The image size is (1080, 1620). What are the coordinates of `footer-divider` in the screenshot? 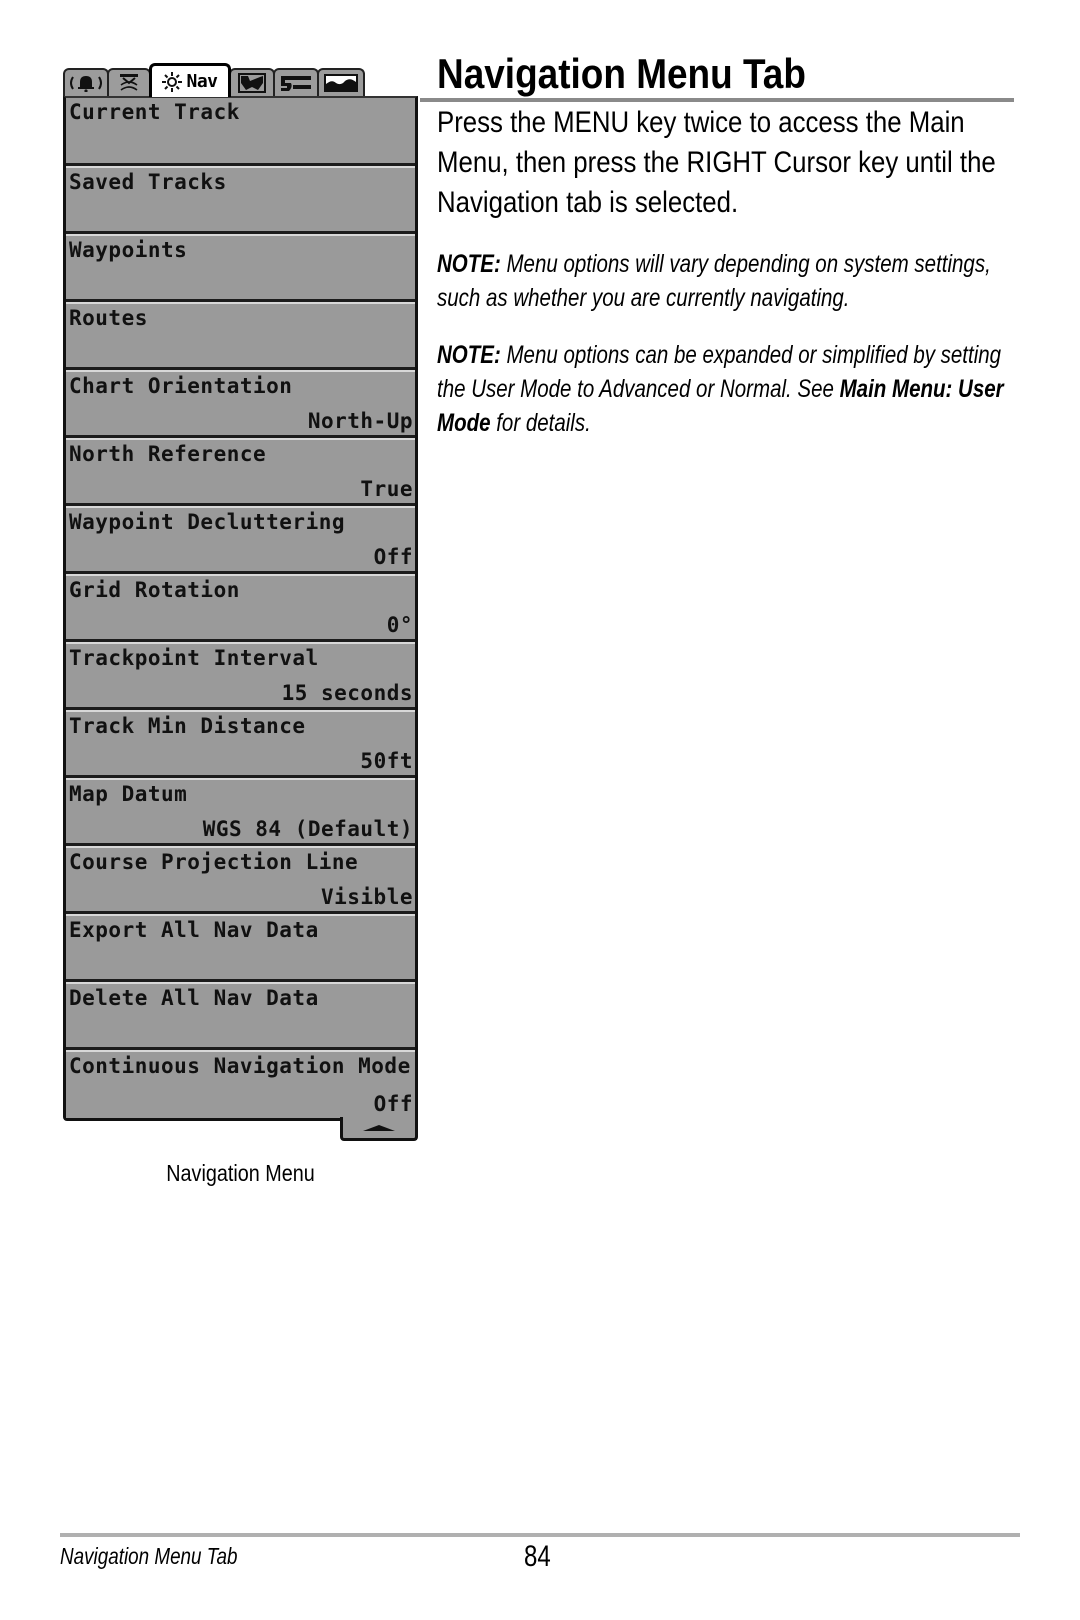 It's located at (540, 1535).